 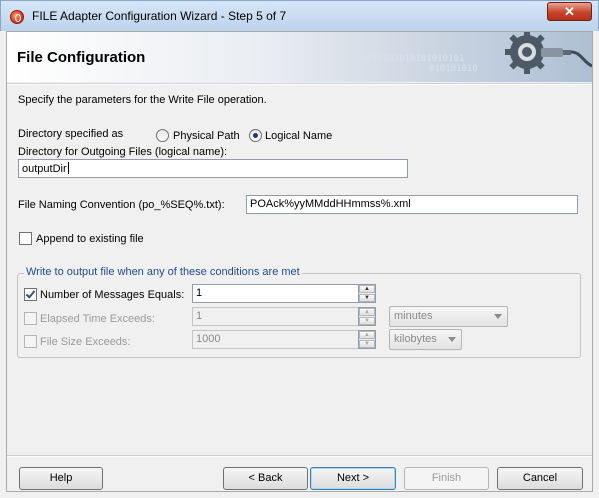 I want to click on file-naming-input: POAck%yyMMddHHmmss%.xml, so click(x=412, y=204).